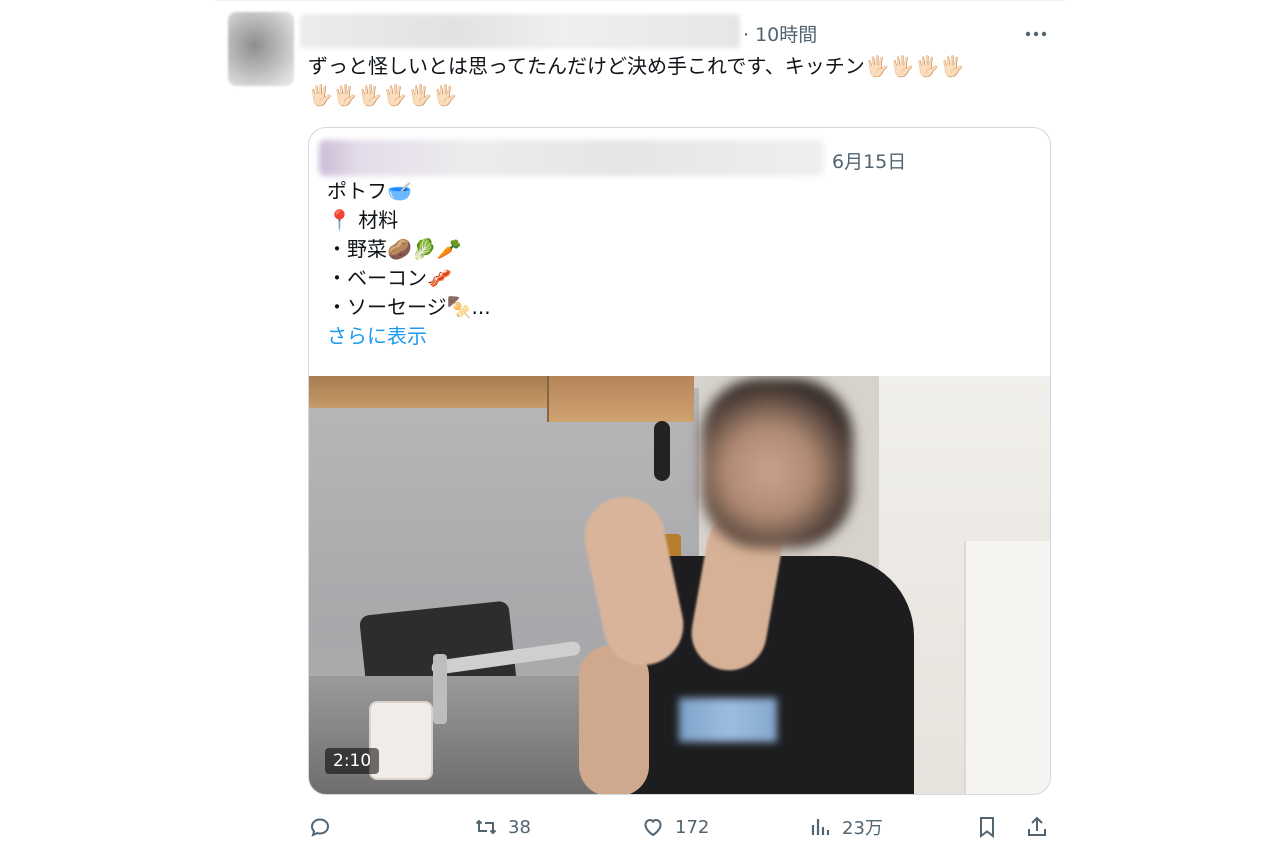  I want to click on like-button: 172, so click(675, 827).